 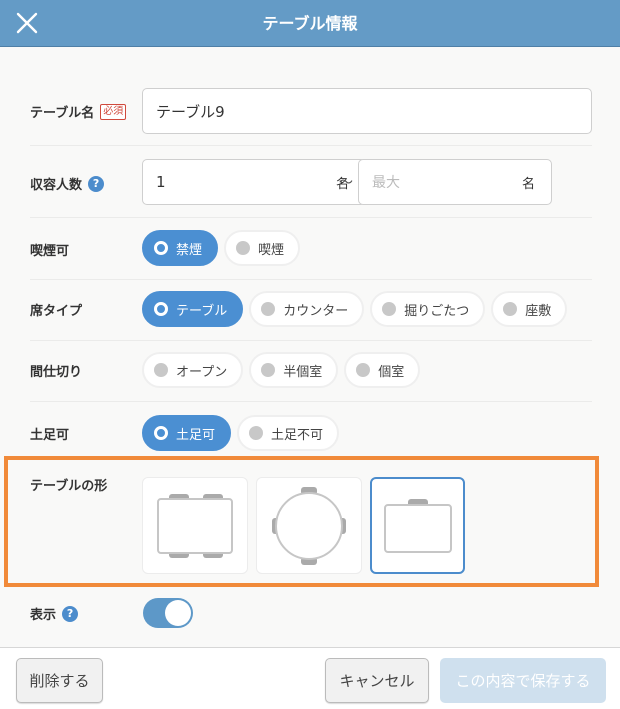 What do you see at coordinates (221, 248) in the screenshot?
I see `smoking-options: 禁煙 喫煙` at bounding box center [221, 248].